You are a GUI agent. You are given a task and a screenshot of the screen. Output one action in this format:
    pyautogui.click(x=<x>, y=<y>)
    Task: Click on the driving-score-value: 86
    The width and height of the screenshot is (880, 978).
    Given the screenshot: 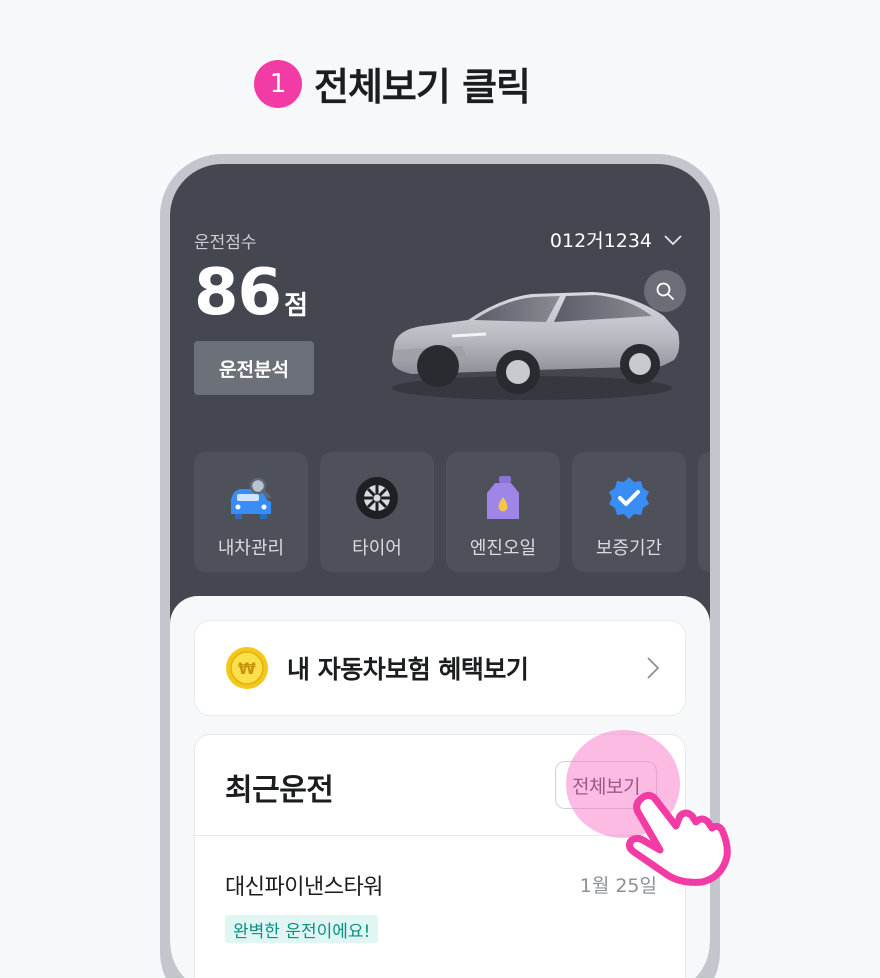 What is the action you would take?
    pyautogui.click(x=238, y=293)
    